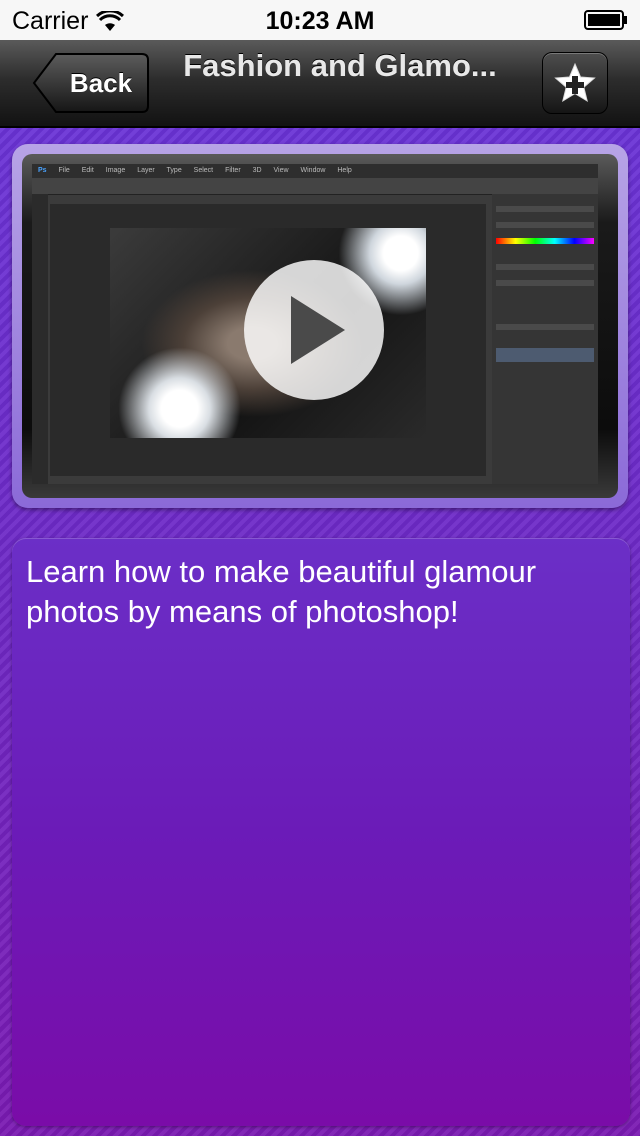 The height and width of the screenshot is (1136, 640). I want to click on ps-toolbar, so click(40, 339).